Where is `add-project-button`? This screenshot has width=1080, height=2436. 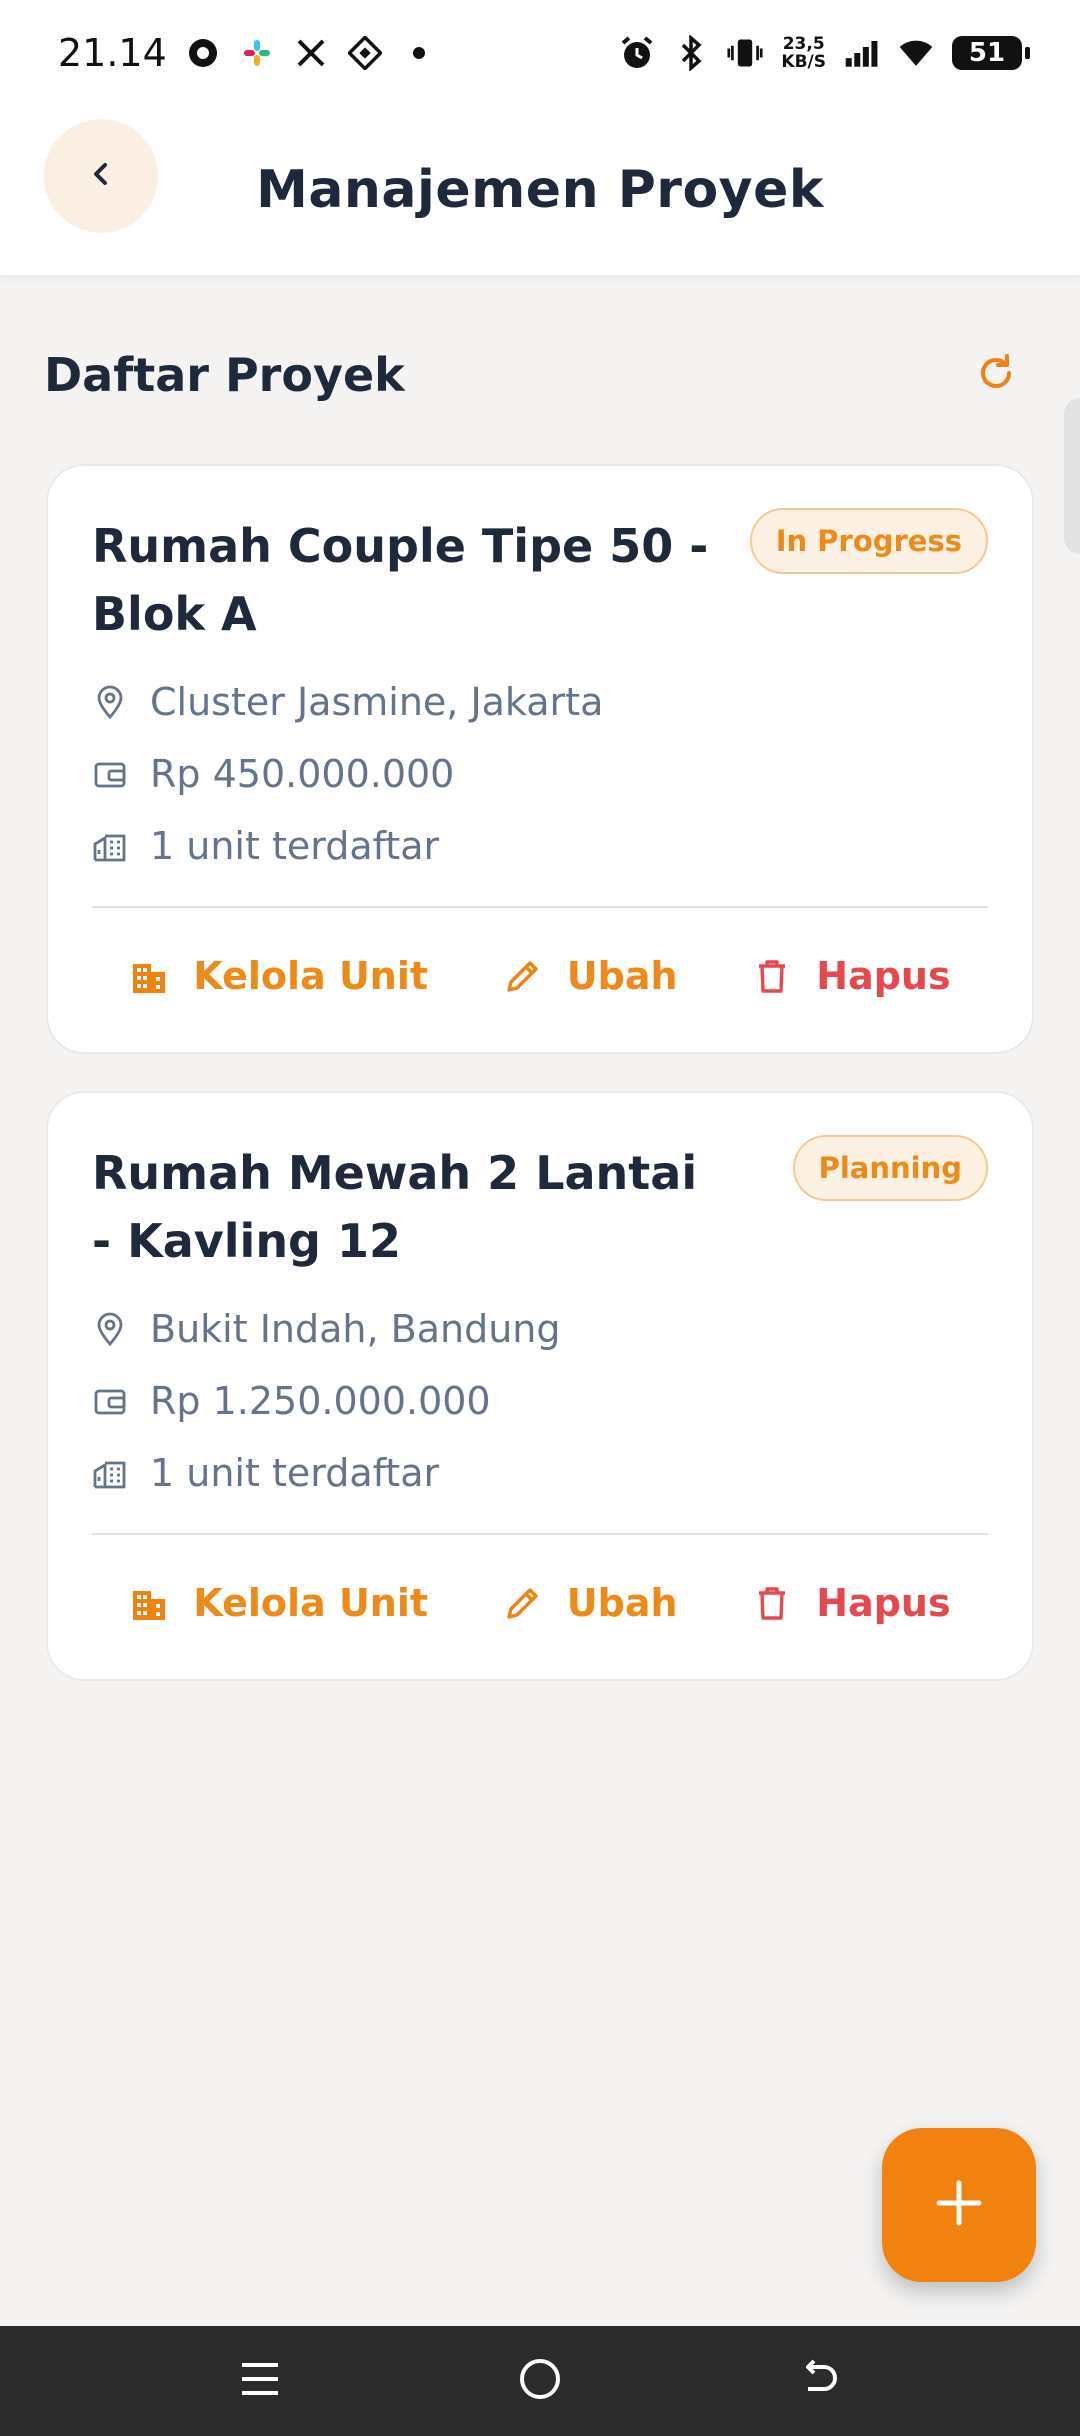 add-project-button is located at coordinates (959, 2205).